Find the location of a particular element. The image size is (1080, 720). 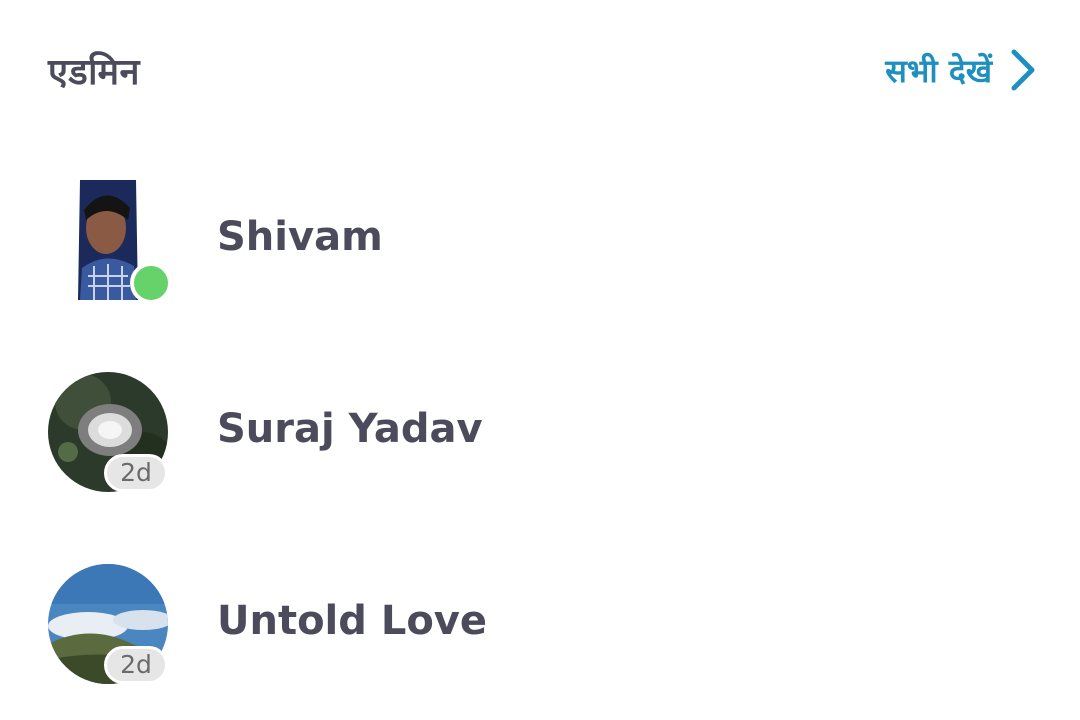

chevron-right-icon is located at coordinates (1023, 70).